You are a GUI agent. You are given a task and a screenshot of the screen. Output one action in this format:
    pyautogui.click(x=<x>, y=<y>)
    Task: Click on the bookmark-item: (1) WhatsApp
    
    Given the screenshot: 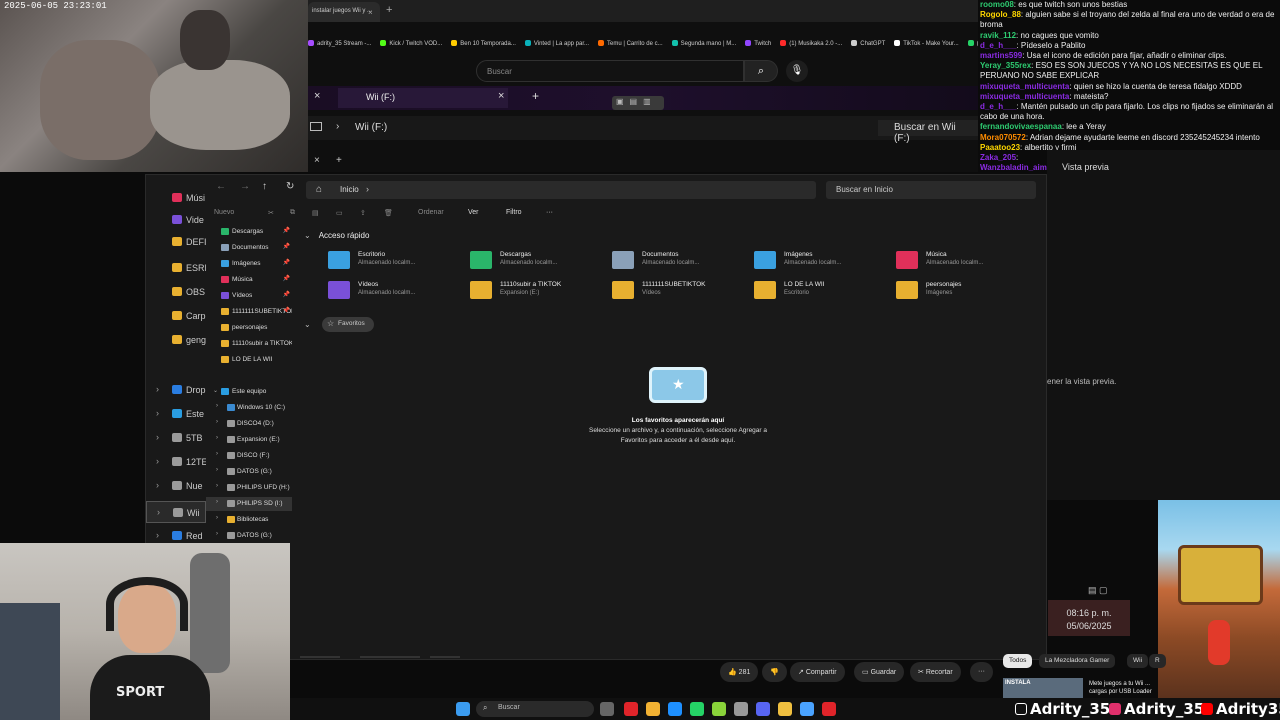 What is the action you would take?
    pyautogui.click(x=972, y=43)
    